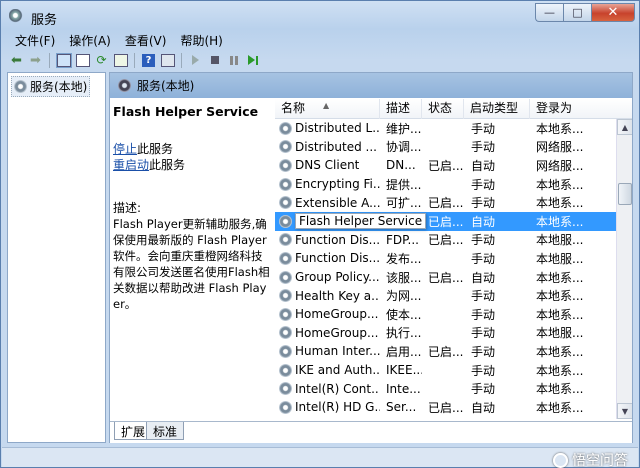  What do you see at coordinates (327, 109) in the screenshot?
I see `column-header-name: 名称 ▲` at bounding box center [327, 109].